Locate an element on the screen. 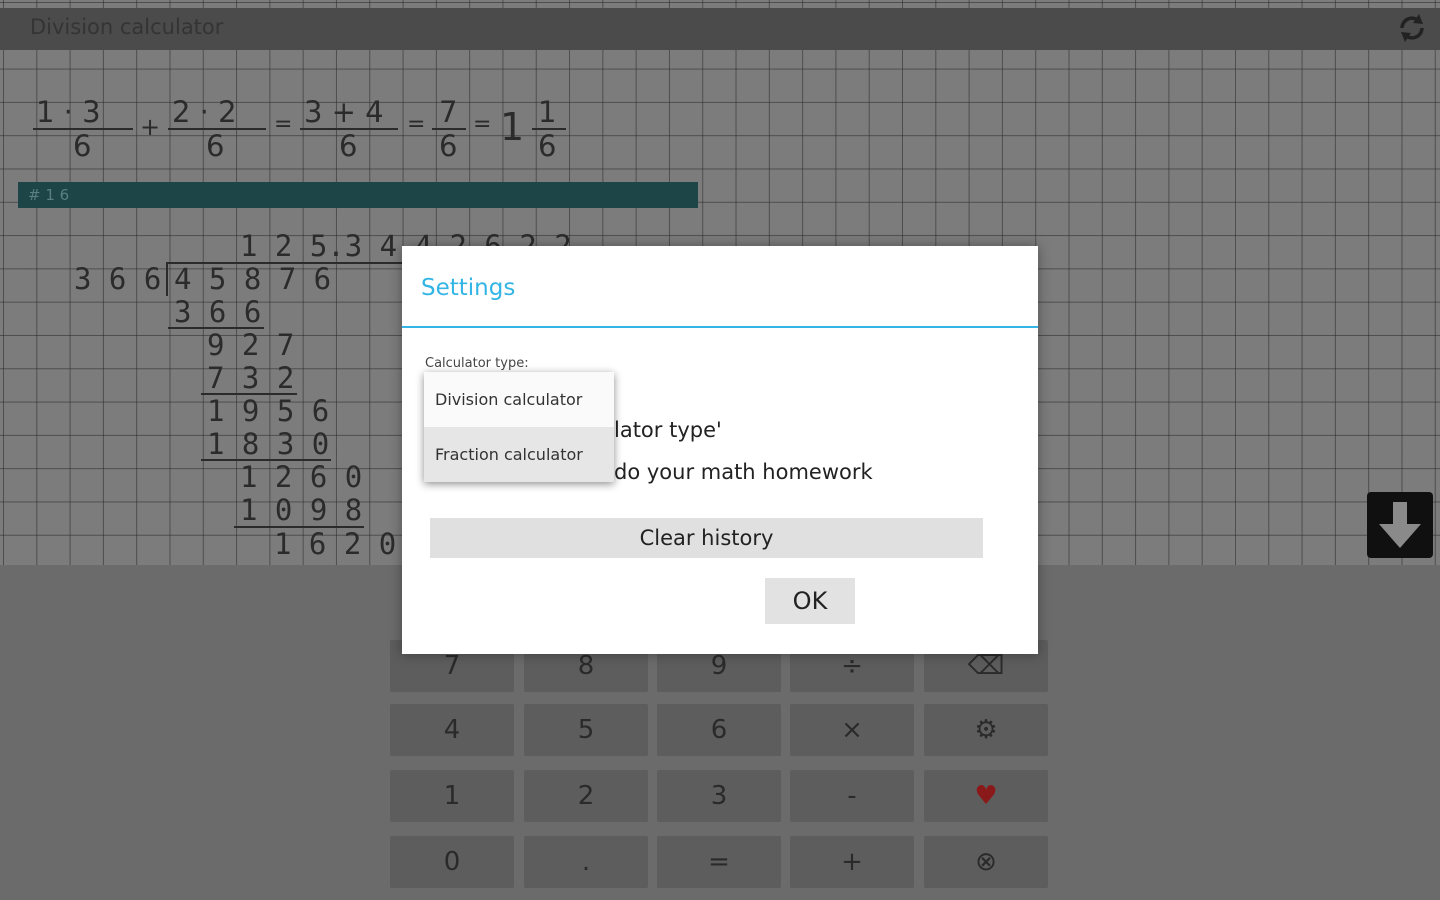  fraction-numerator: 7 is located at coordinates (448, 112).